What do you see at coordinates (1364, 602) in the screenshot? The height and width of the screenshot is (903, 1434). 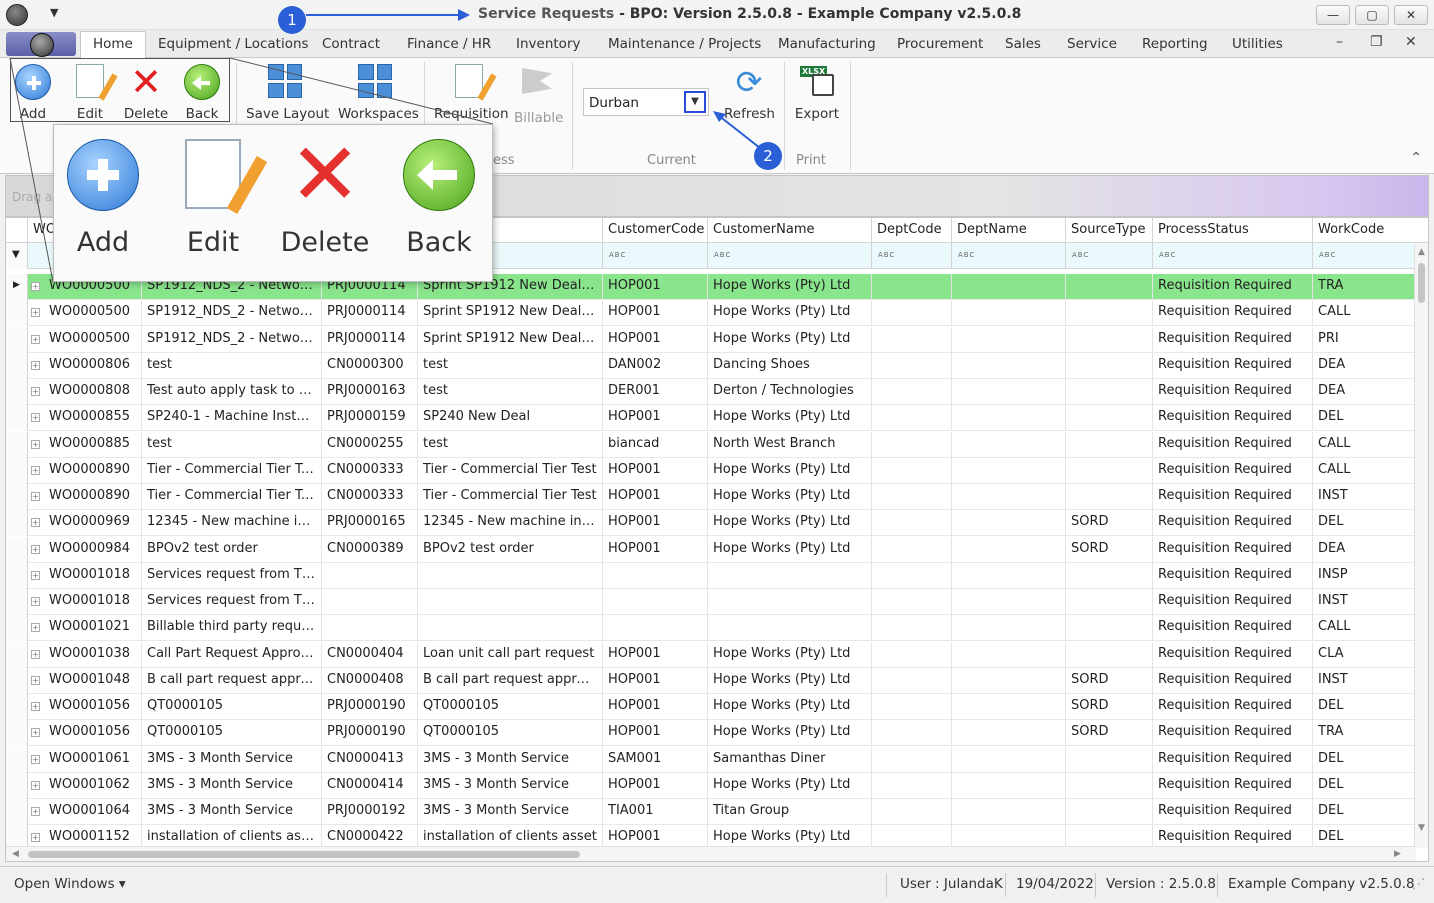 I see `cell-workcode: INST` at bounding box center [1364, 602].